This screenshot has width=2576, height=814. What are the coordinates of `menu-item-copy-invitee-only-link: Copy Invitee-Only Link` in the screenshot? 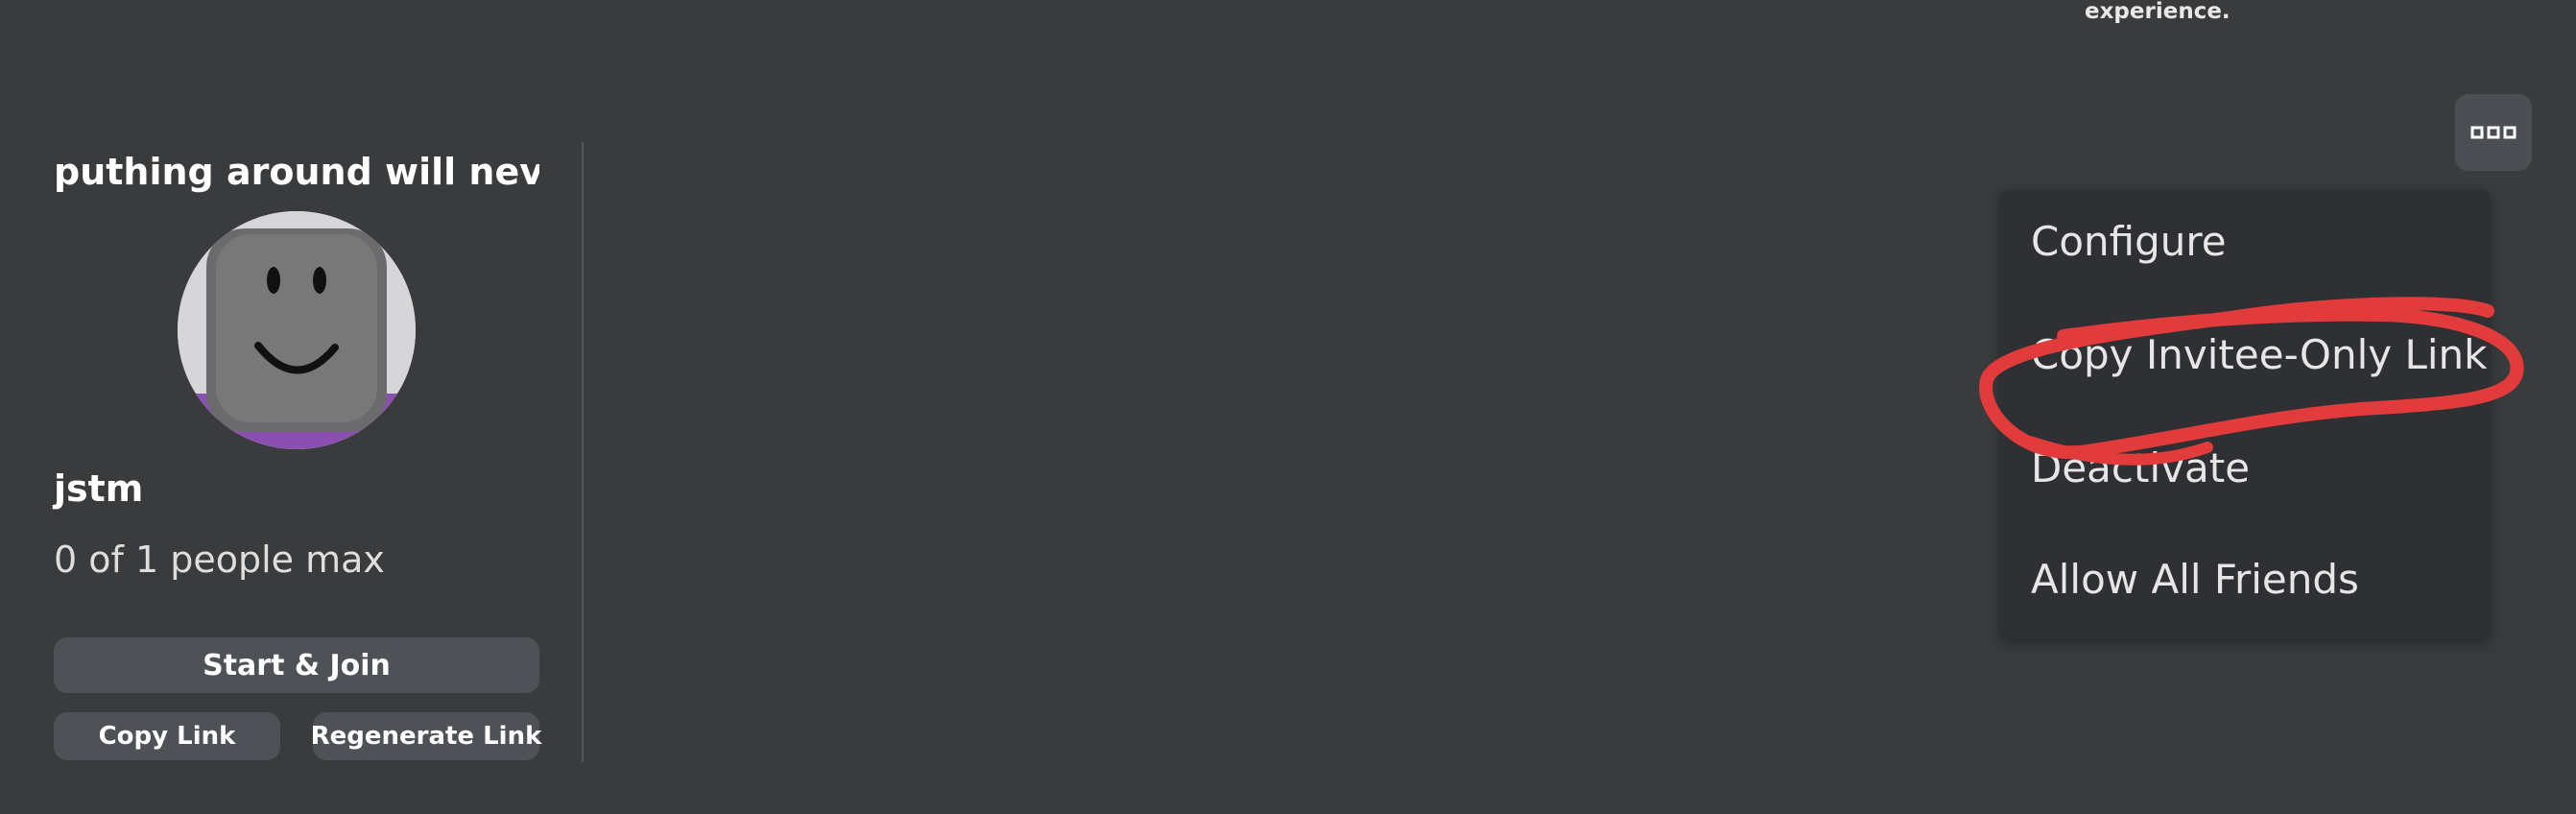 It's located at (2259, 355).